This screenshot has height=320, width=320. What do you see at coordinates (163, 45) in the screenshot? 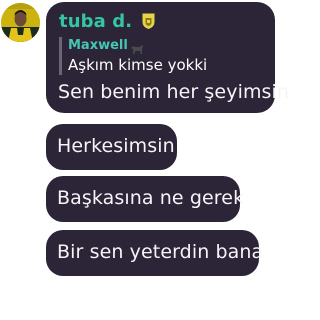
I see `reply-header: Maxwell` at bounding box center [163, 45].